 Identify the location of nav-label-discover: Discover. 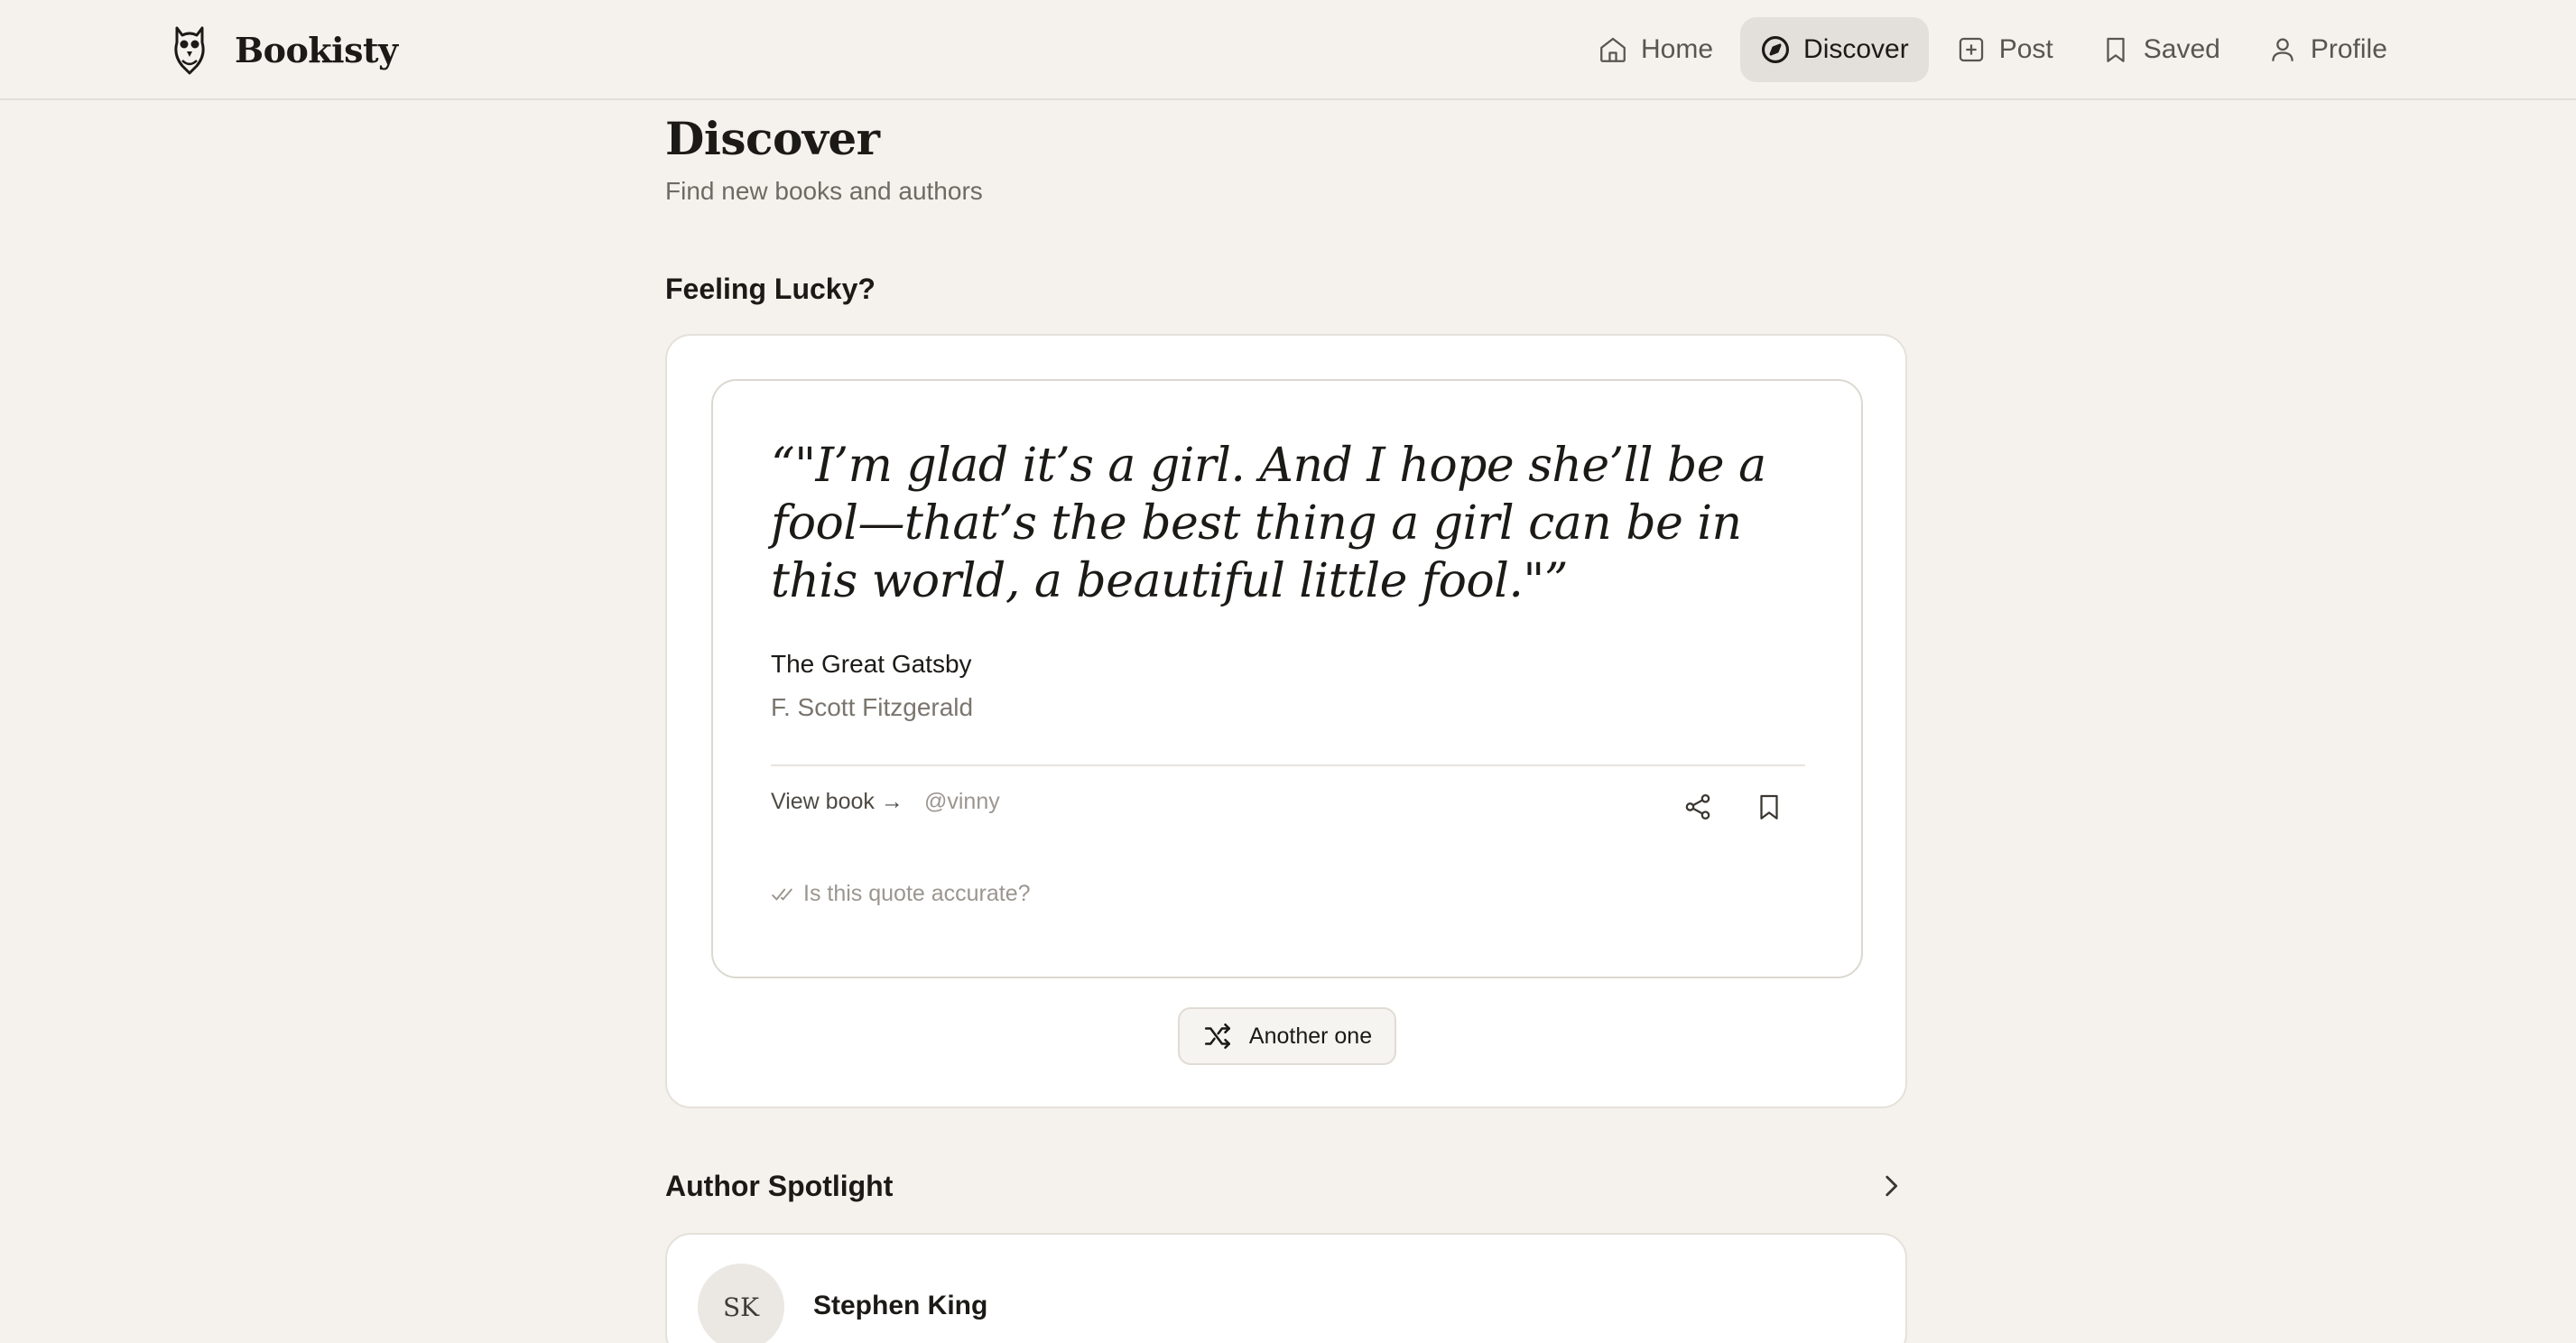
(1856, 49).